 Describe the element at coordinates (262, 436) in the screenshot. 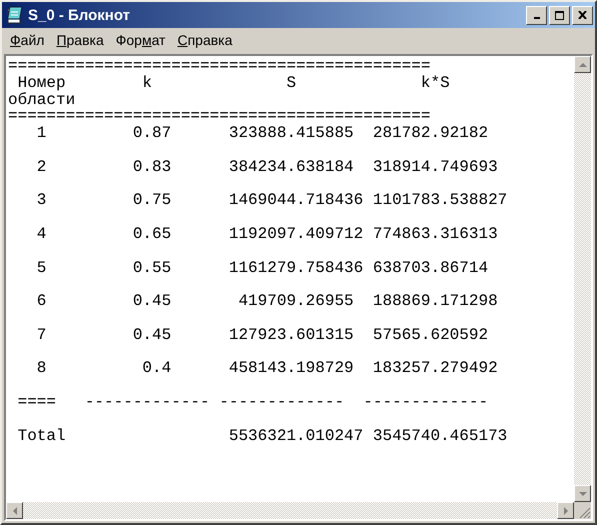

I see `text-line: Total 5536321.010247 3545740.465173` at that location.